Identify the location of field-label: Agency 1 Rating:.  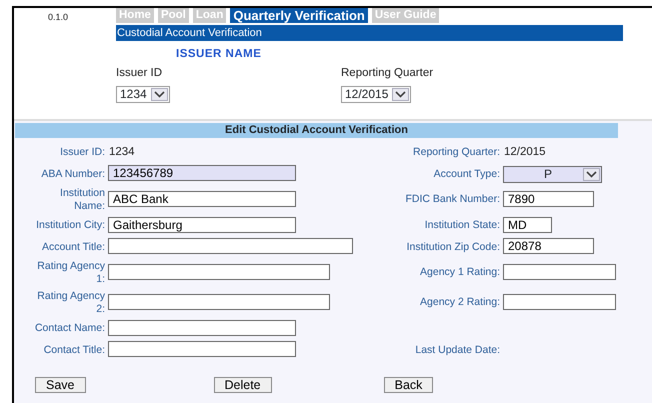
(460, 273).